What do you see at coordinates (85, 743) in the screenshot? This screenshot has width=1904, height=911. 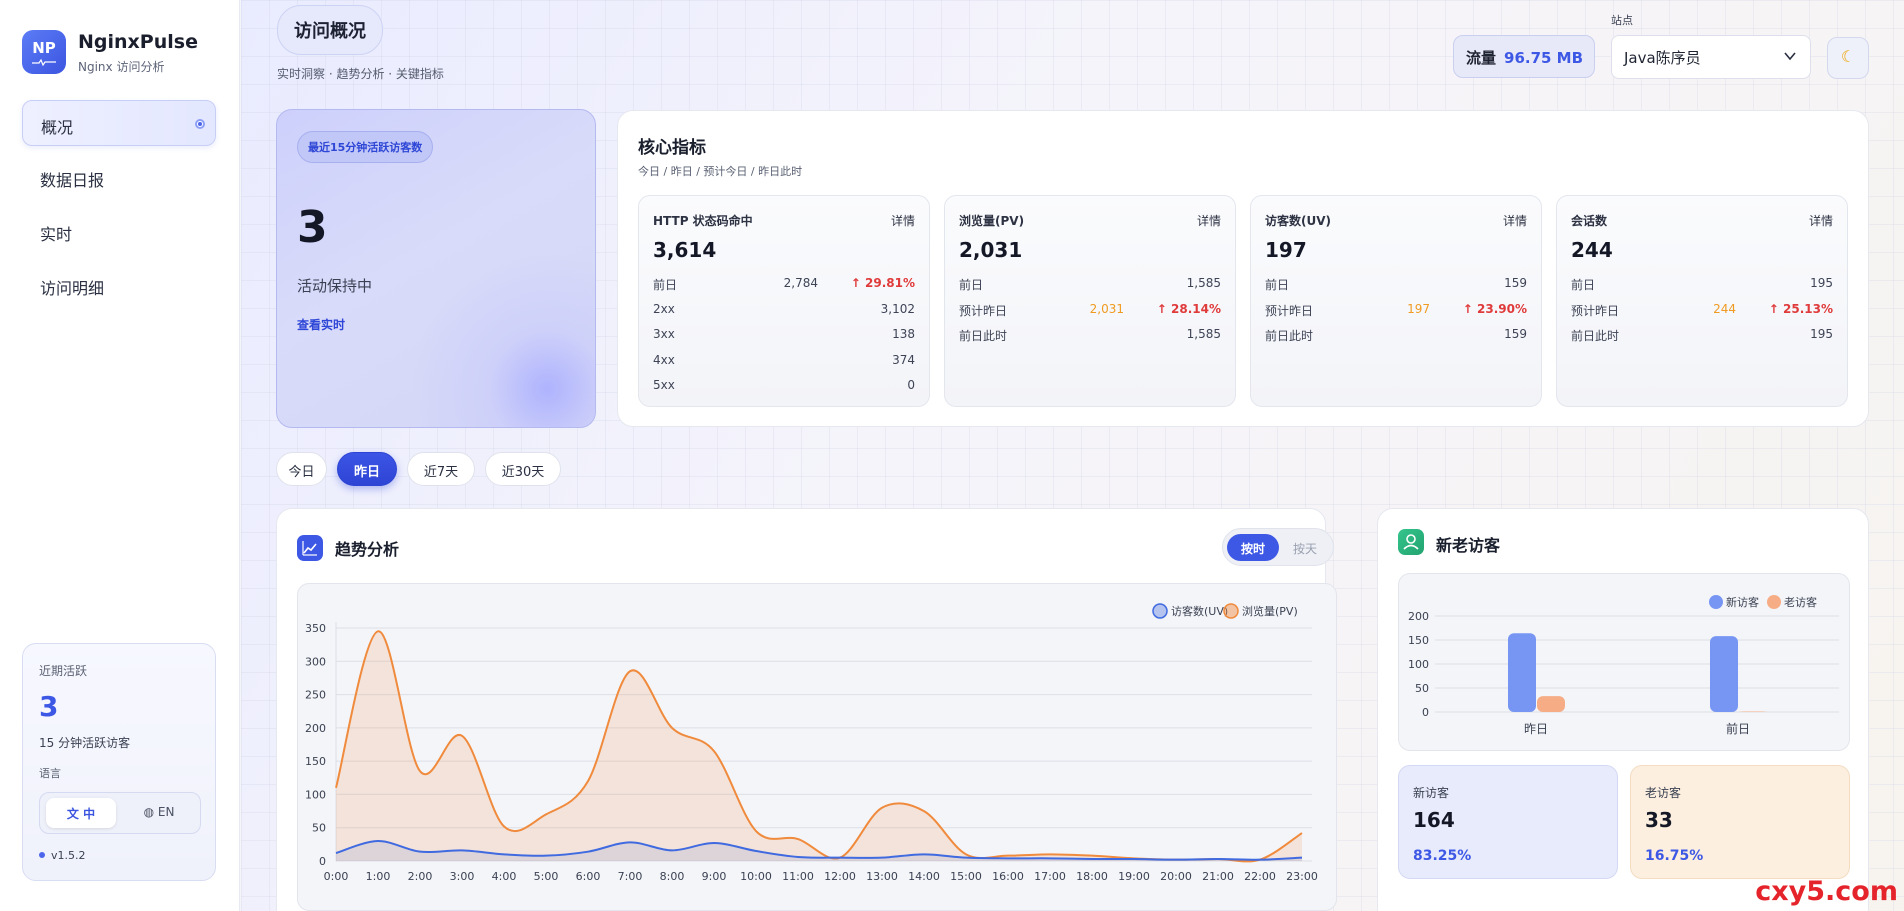 I see `recent-activity-desc: 15 分钟活跃访客` at bounding box center [85, 743].